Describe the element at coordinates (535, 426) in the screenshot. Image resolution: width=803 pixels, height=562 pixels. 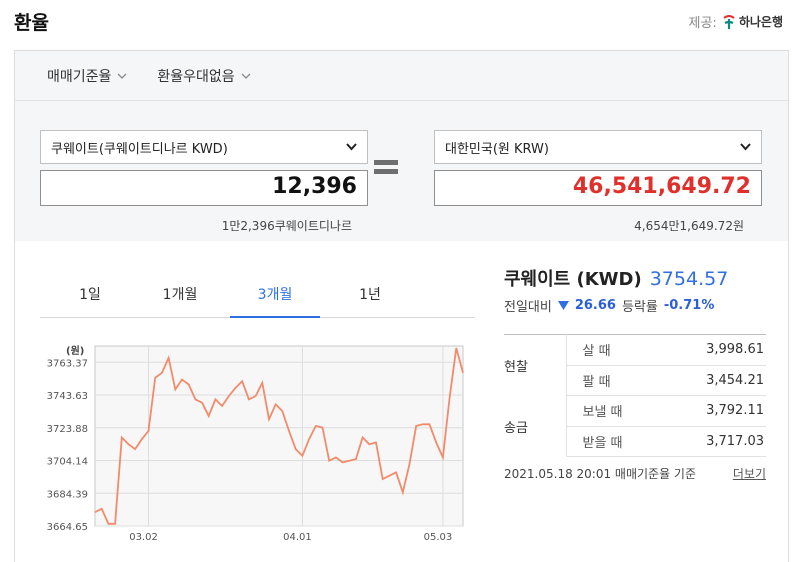
I see `category-remit: 송금` at that location.